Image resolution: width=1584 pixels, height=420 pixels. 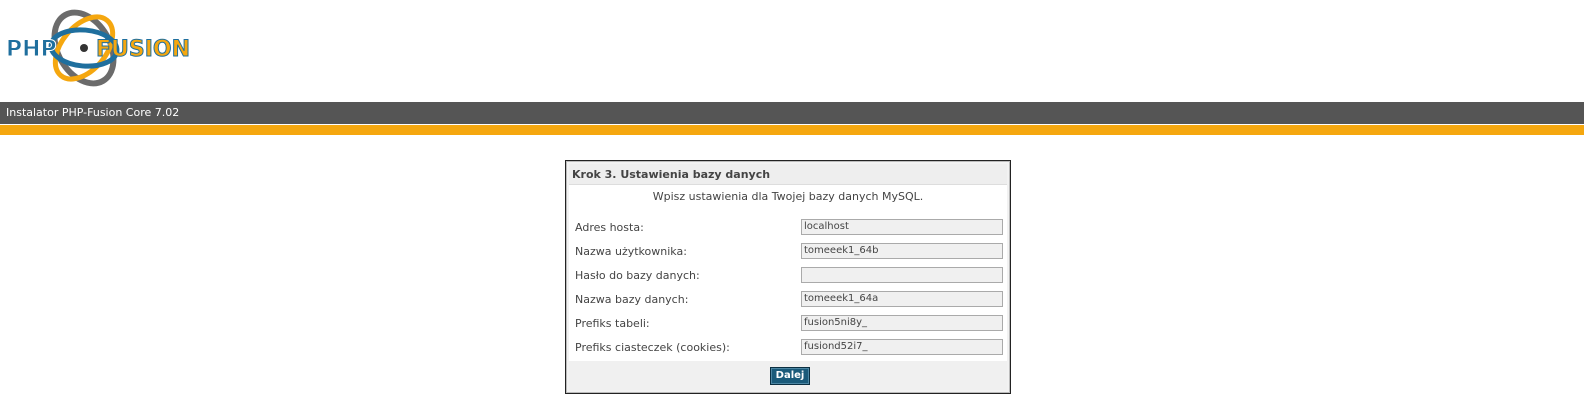 I want to click on host-label: Adres hosta:, so click(x=609, y=227).